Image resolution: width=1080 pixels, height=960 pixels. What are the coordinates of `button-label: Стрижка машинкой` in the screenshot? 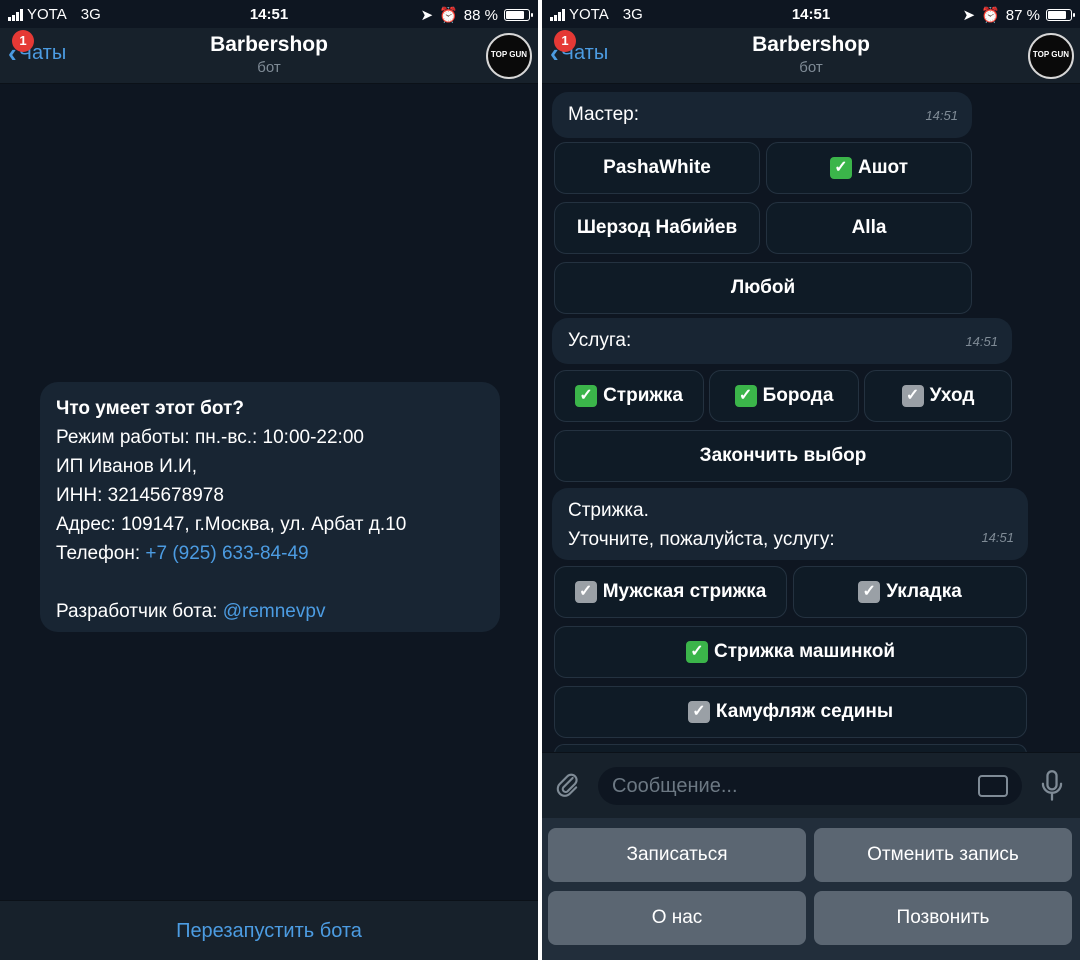 It's located at (804, 651).